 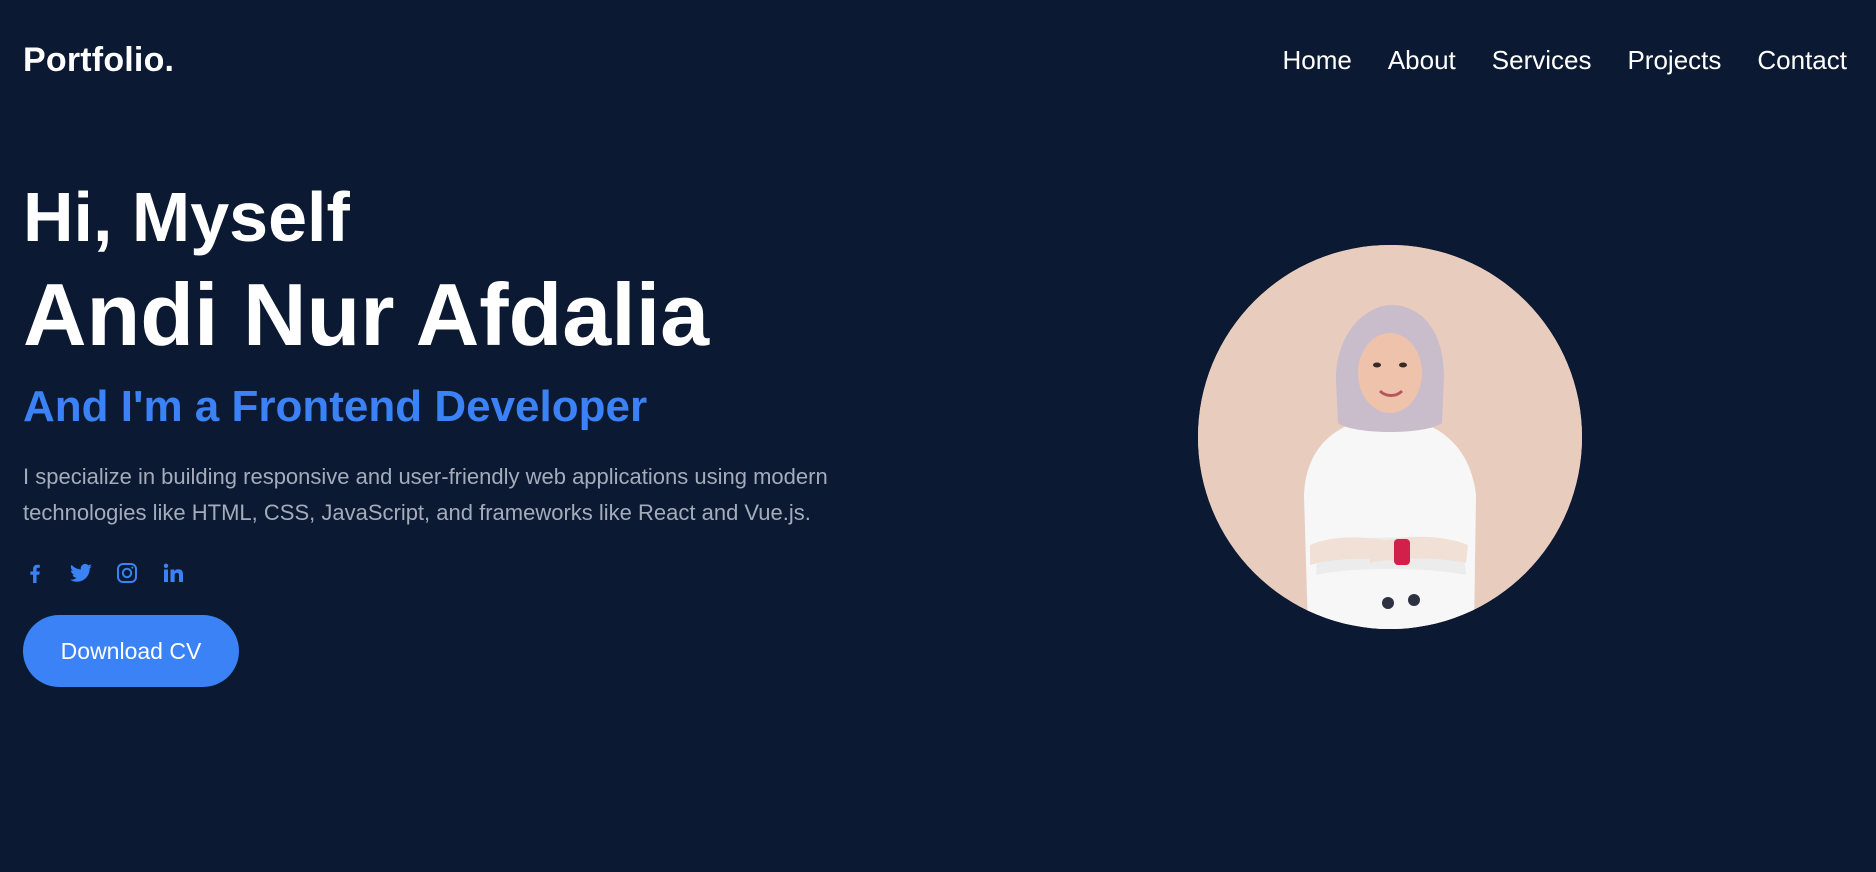 I want to click on profile-photo-illustration, so click(x=1390, y=437).